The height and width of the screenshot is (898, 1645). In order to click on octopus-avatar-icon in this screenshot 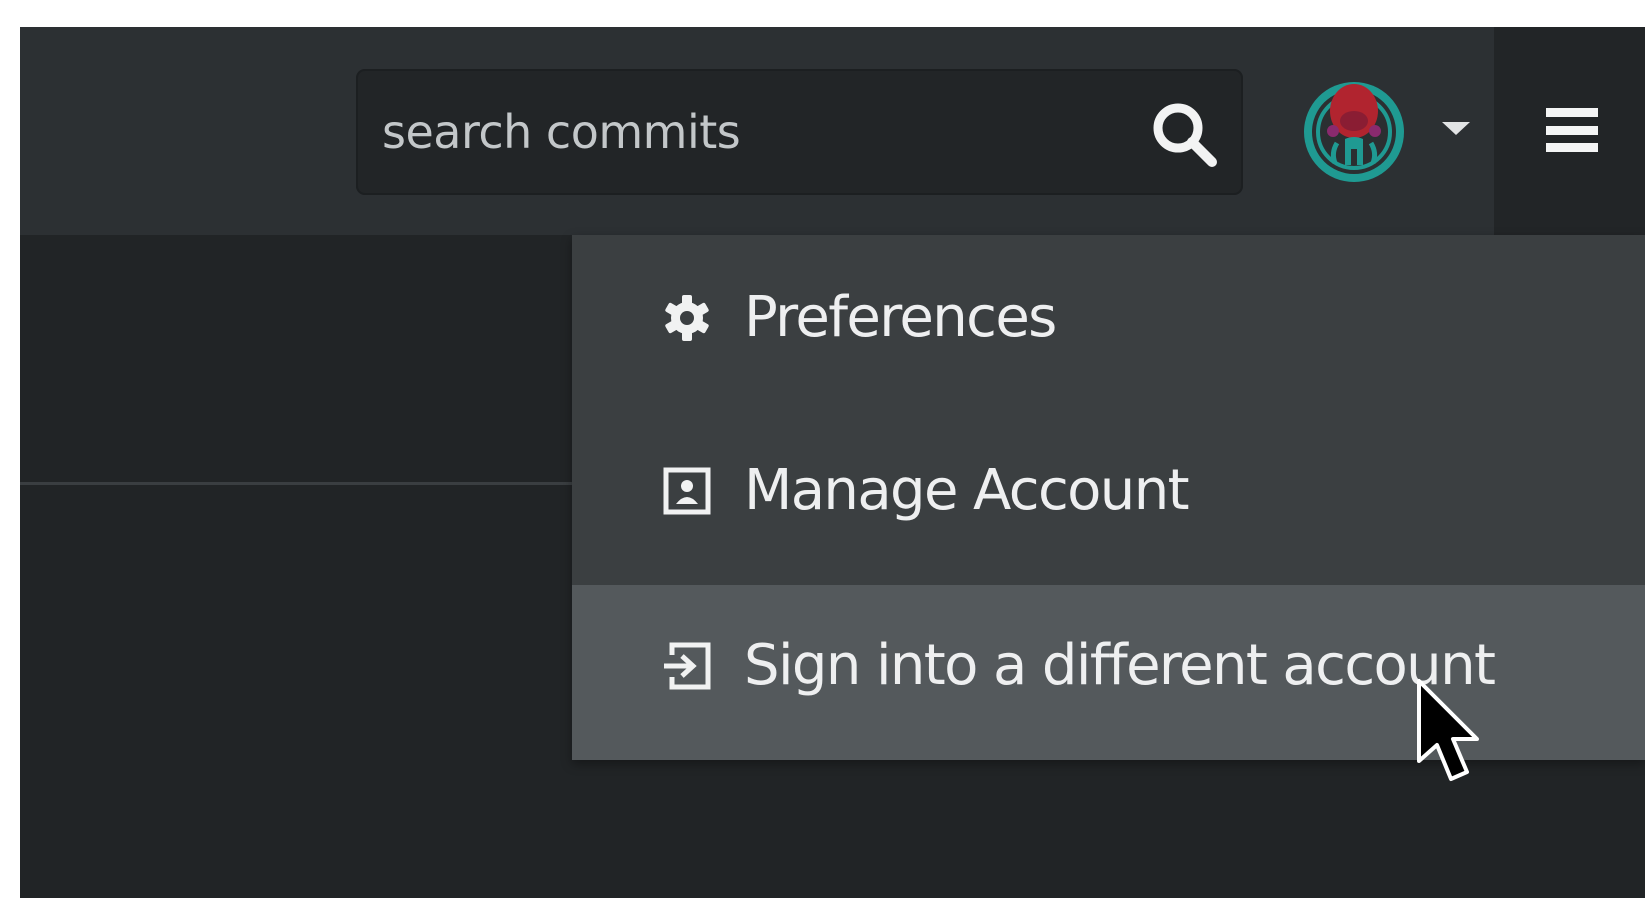, I will do `click(1354, 132)`.